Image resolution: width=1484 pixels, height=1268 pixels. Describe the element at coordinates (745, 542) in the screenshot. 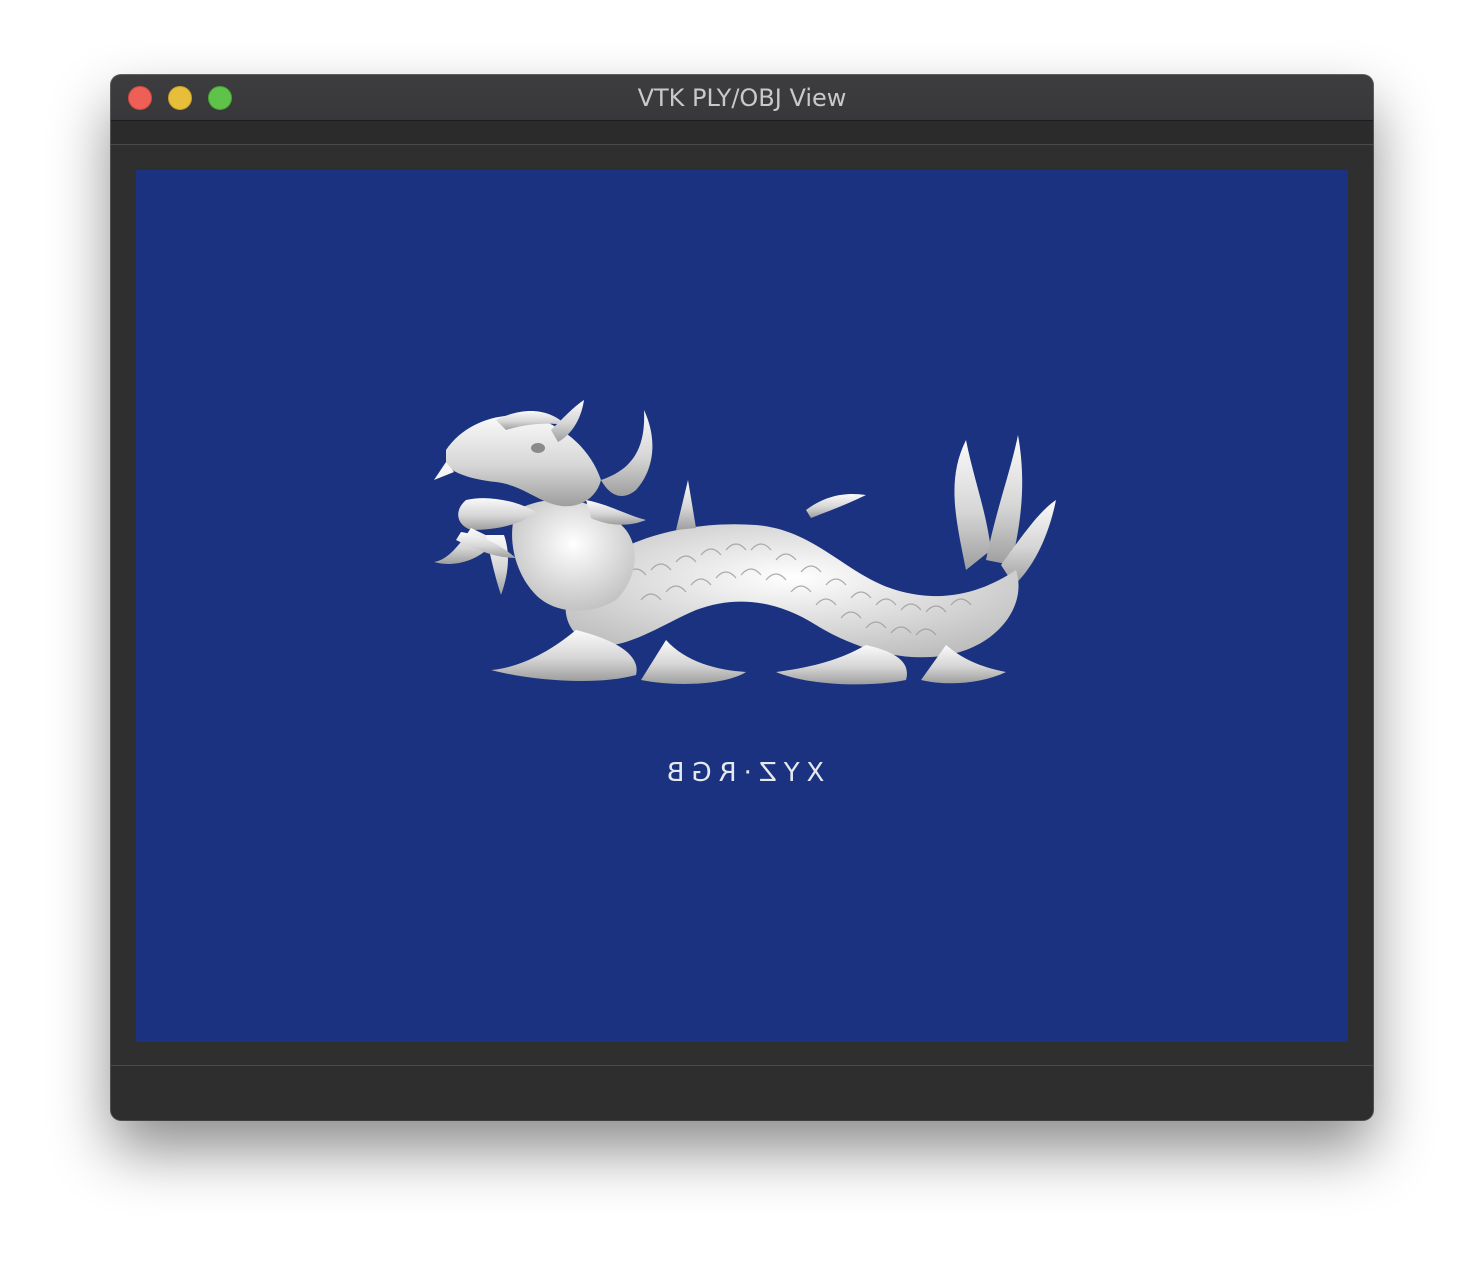

I see `dragon-model` at that location.